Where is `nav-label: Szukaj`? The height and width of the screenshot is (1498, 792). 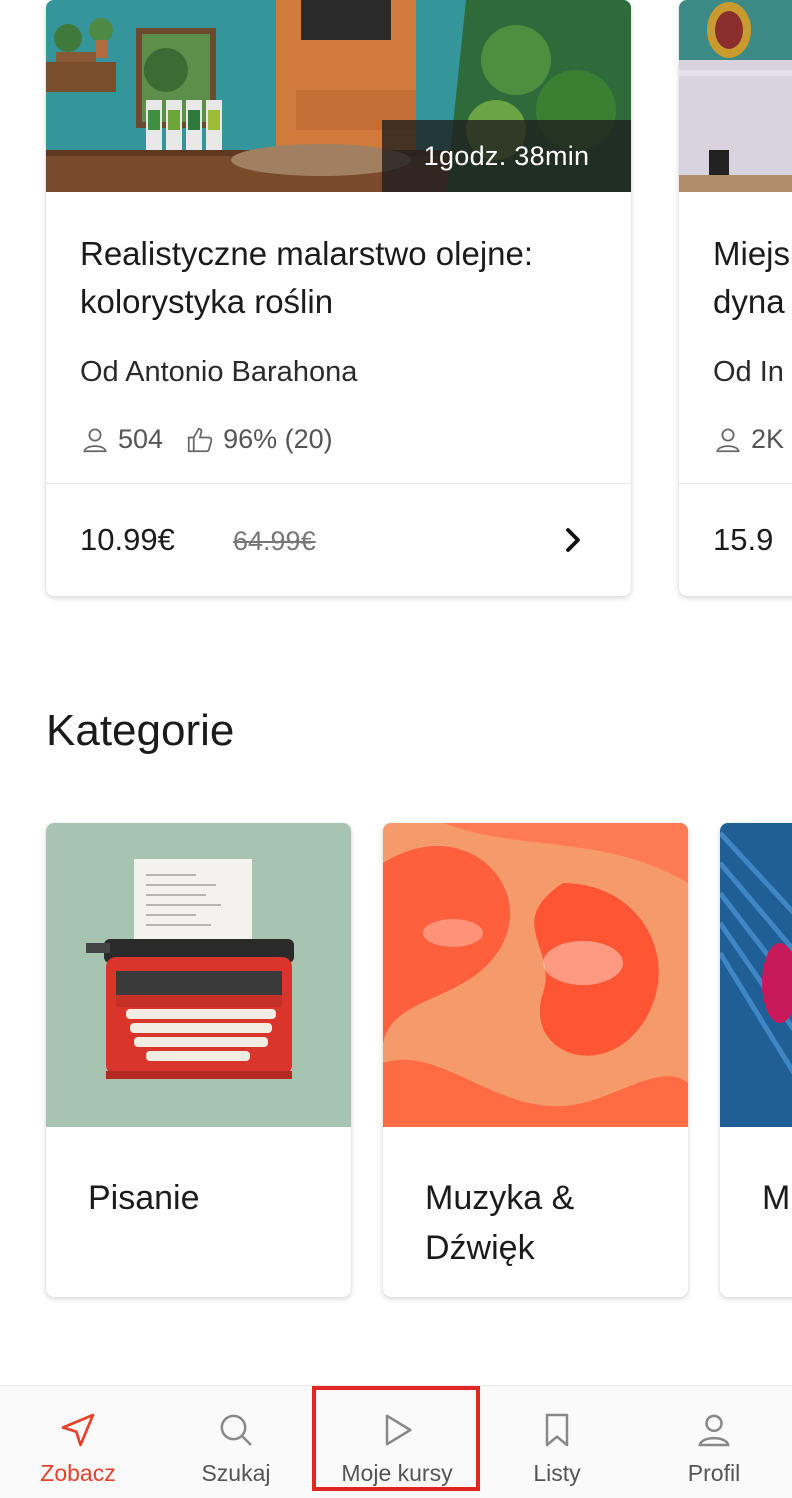
nav-label: Szukaj is located at coordinates (236, 1473).